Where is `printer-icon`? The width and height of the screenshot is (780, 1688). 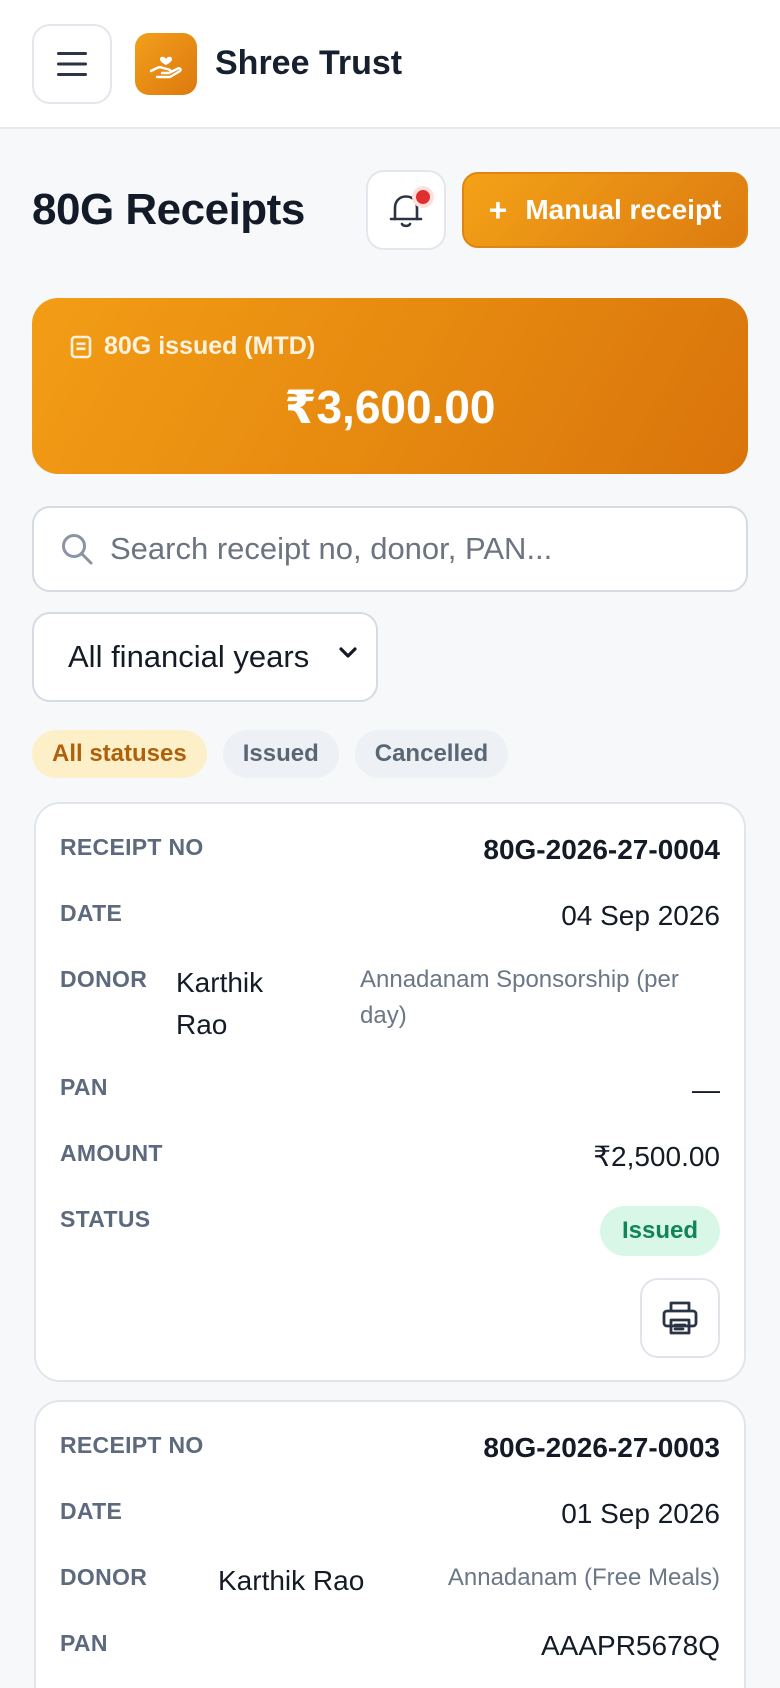 printer-icon is located at coordinates (680, 1318).